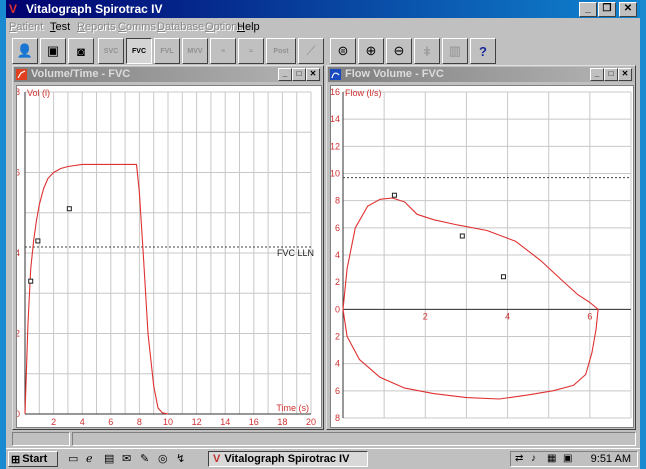 The image size is (646, 469). What do you see at coordinates (139, 51) in the screenshot?
I see `fvc-button: FVC` at bounding box center [139, 51].